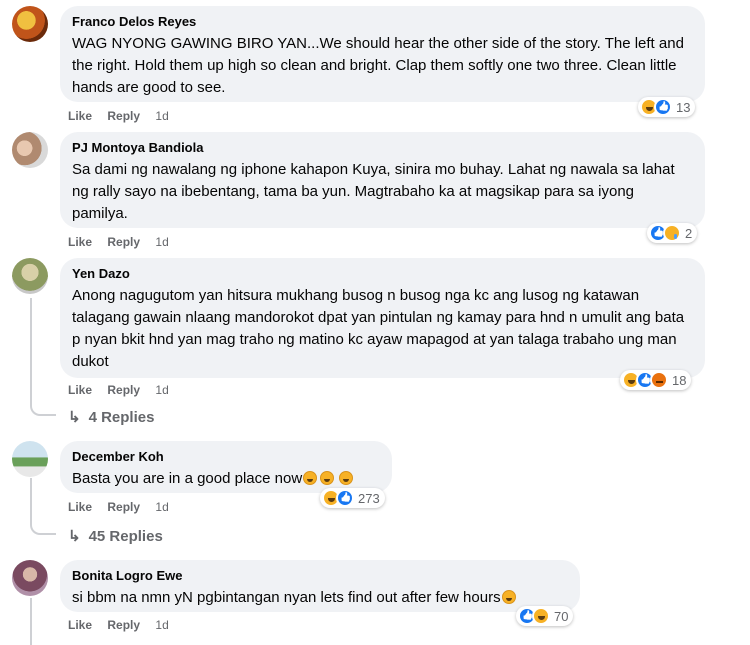 The height and width of the screenshot is (645, 750). I want to click on reaction-summary: 70, so click(545, 616).